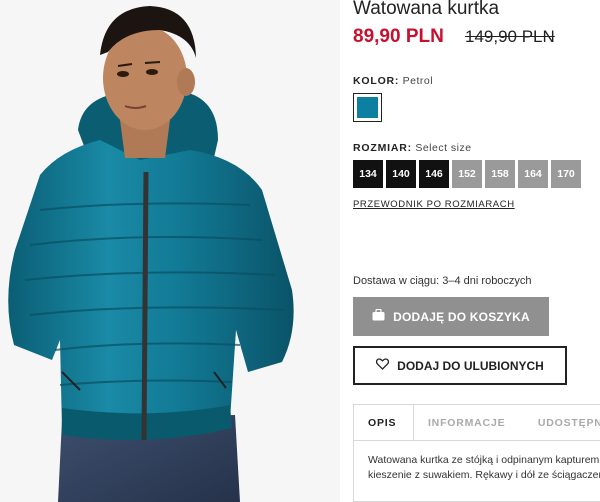 This screenshot has height=502, width=600. I want to click on sale-price: 89,90 PLN, so click(398, 36).